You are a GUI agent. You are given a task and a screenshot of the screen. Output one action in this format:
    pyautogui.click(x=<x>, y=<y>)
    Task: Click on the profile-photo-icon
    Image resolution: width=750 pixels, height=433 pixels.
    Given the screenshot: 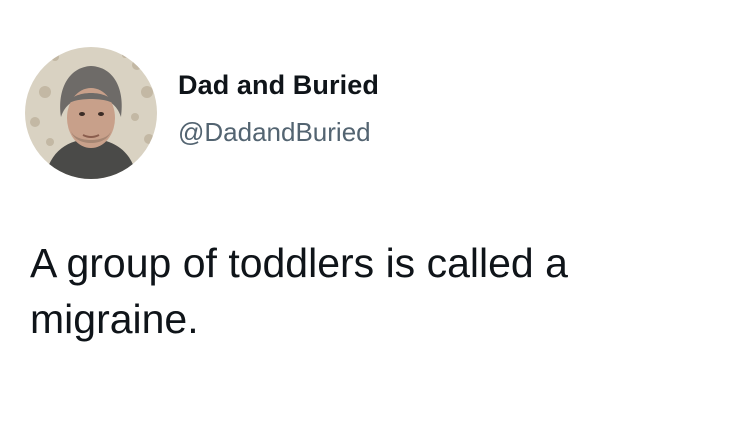 What is the action you would take?
    pyautogui.click(x=91, y=113)
    